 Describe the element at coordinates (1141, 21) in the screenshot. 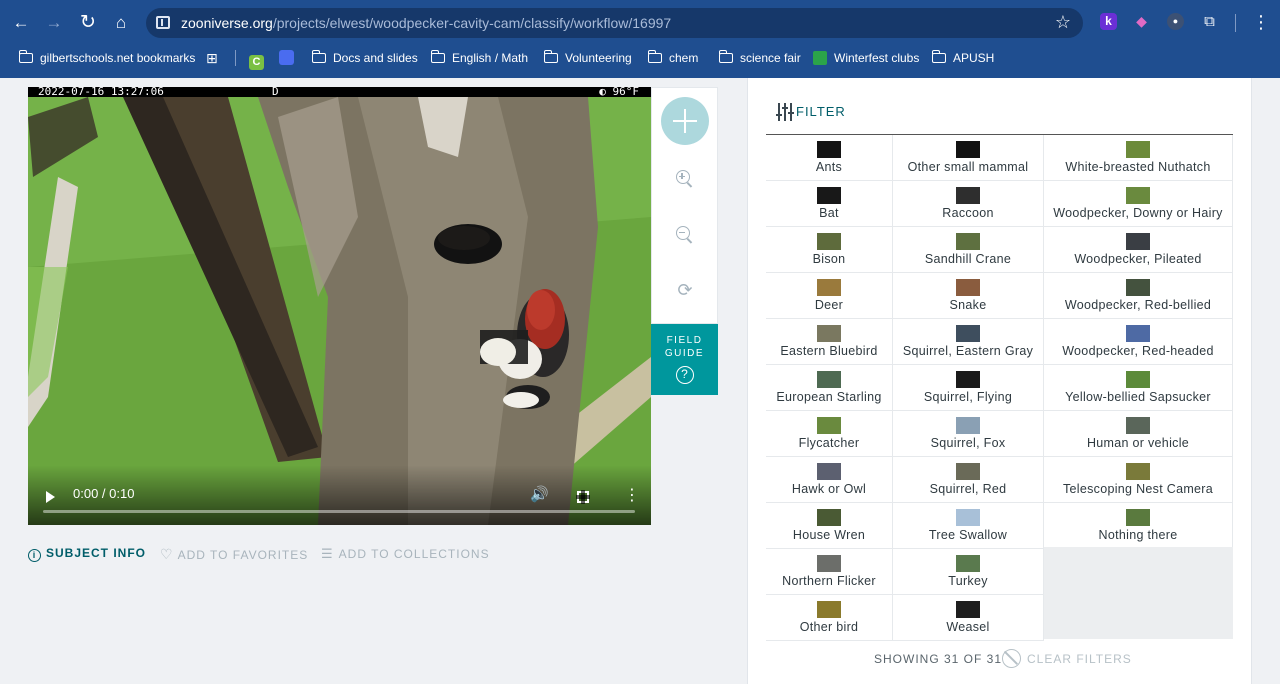

I see `camera-extension-icon: ◆` at that location.